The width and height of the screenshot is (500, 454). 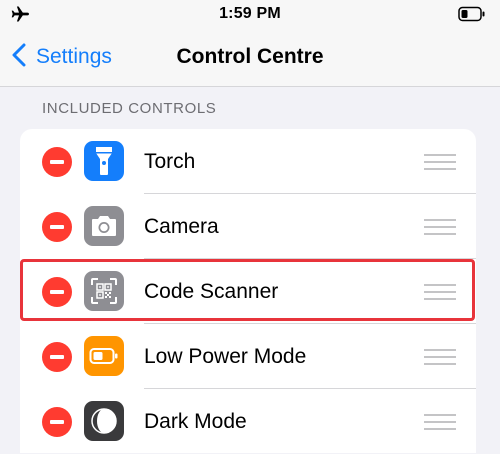 I want to click on camera-icon, so click(x=104, y=226).